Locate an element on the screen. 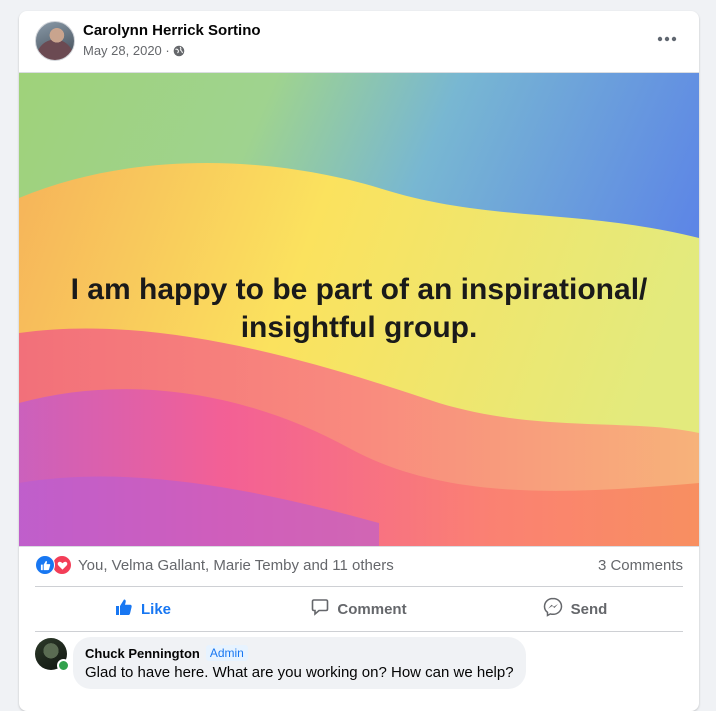 The image size is (716, 711). globe-icon is located at coordinates (179, 51).